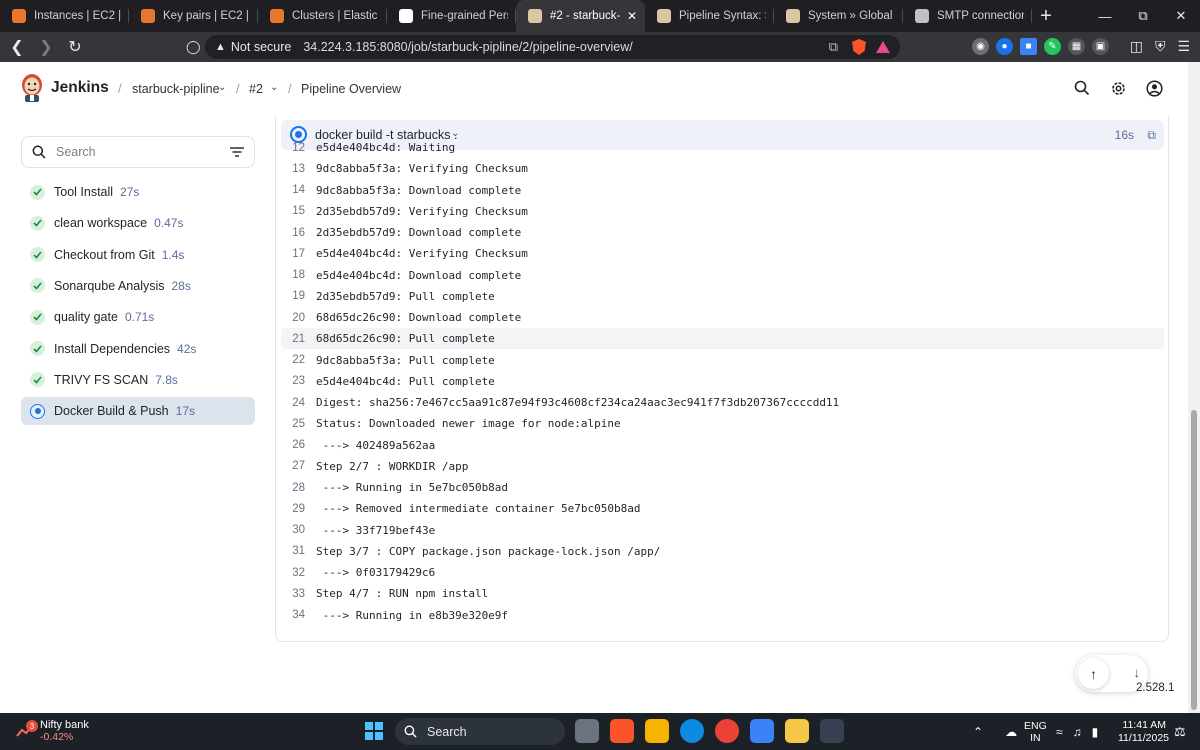  What do you see at coordinates (1035, 732) in the screenshot?
I see `language-indicator: ENG IN` at bounding box center [1035, 732].